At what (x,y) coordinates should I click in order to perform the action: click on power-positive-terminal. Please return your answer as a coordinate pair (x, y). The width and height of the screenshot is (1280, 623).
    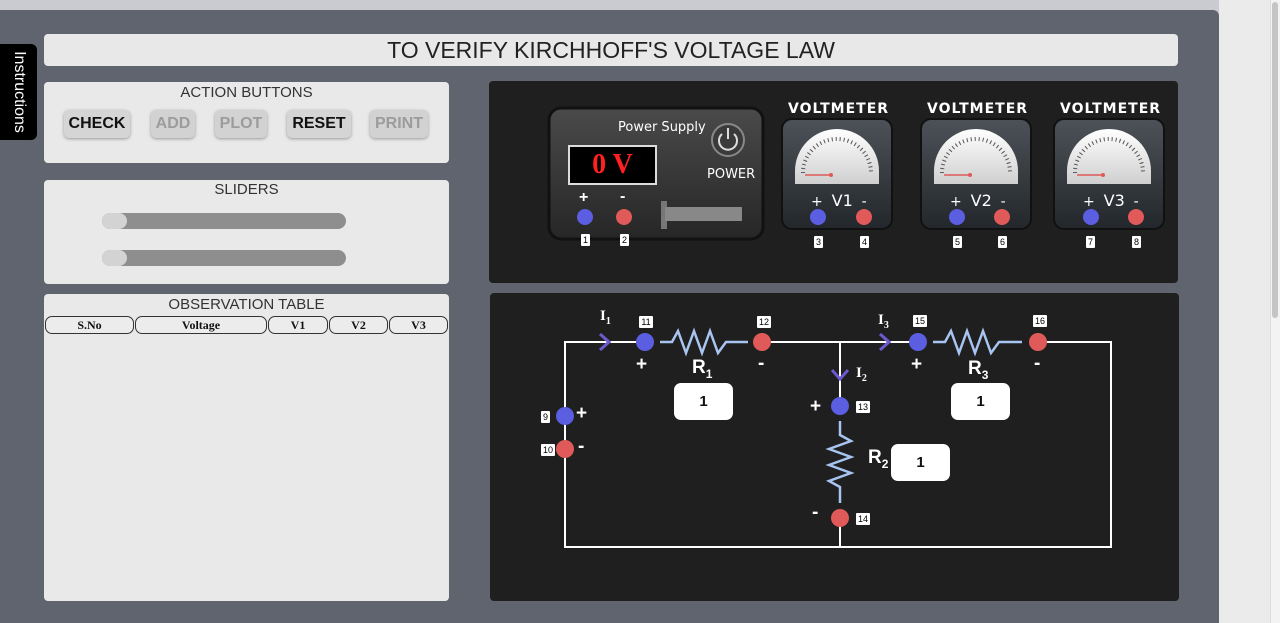
    Looking at the image, I should click on (585, 217).